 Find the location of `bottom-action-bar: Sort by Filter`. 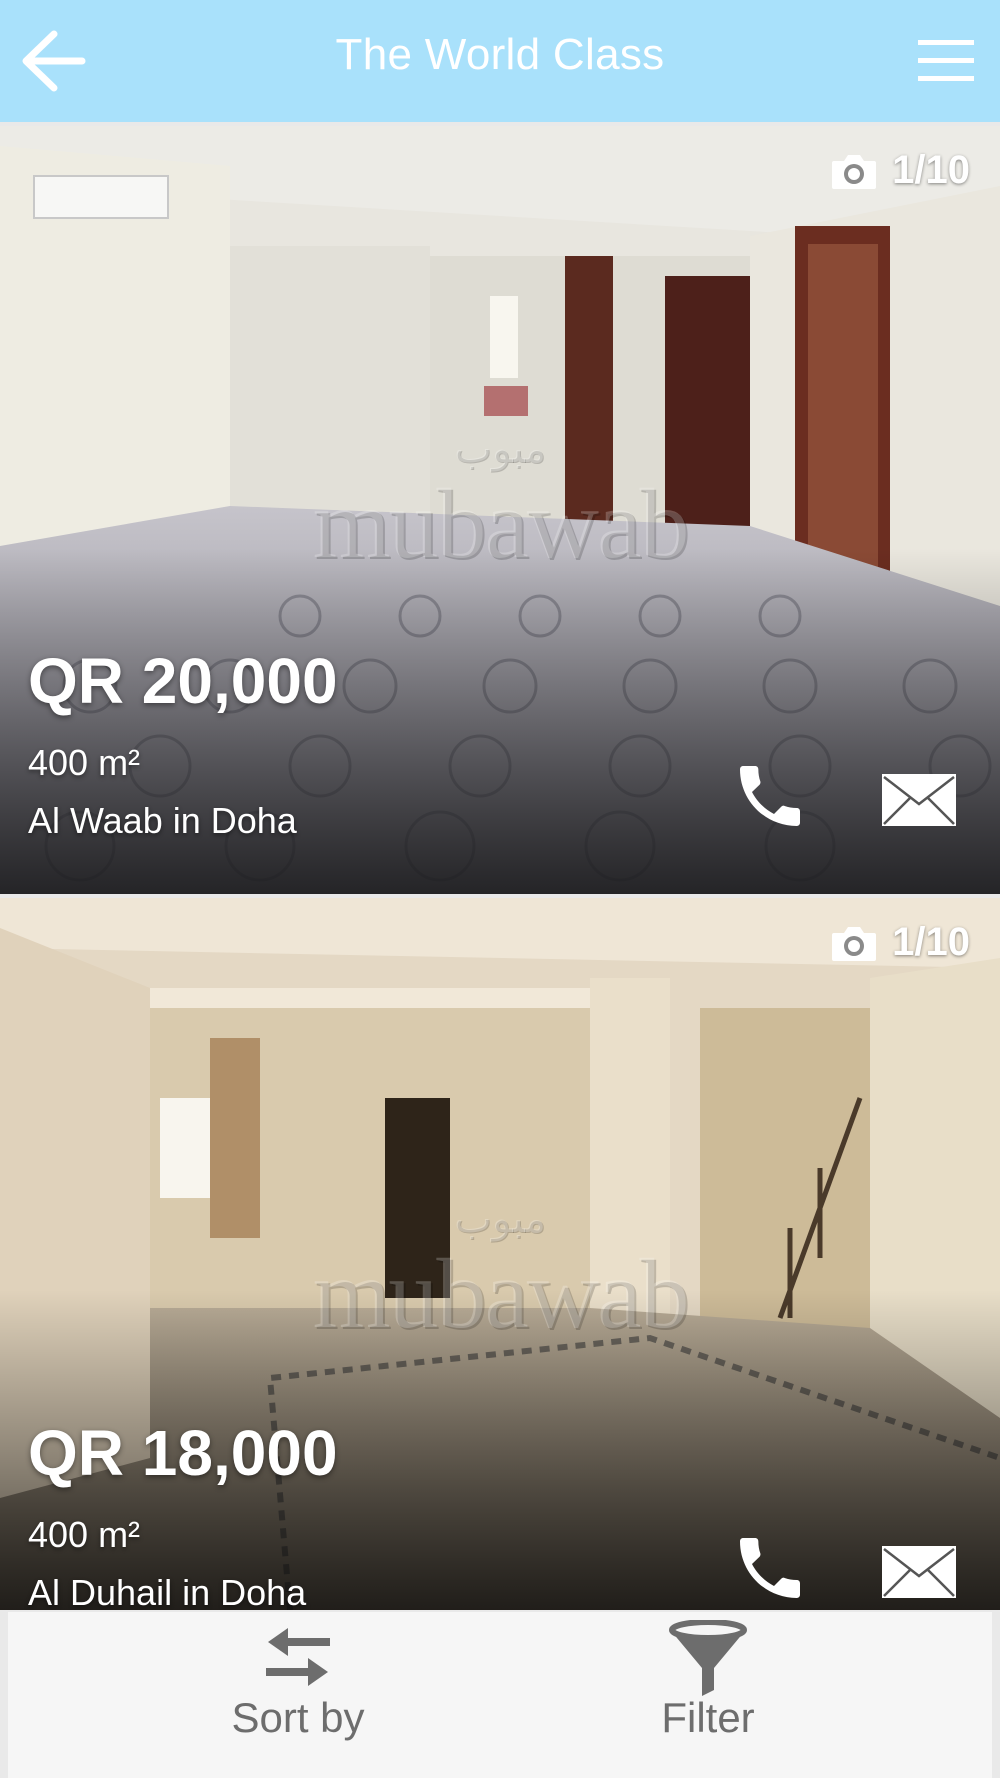

bottom-action-bar: Sort by Filter is located at coordinates (500, 1695).